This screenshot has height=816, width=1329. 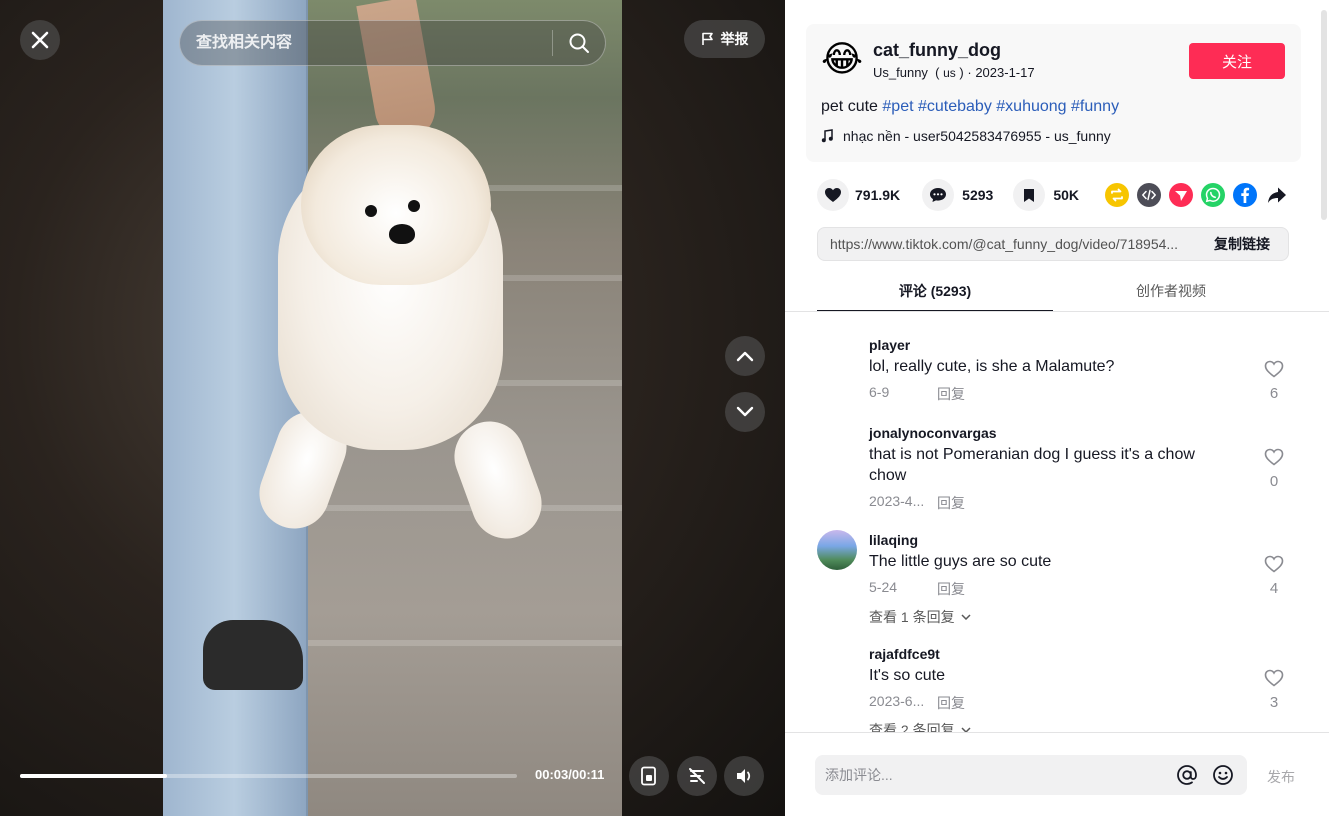 I want to click on music-link: nhạc nền - user5042583476955 - us_funny, so click(x=966, y=136).